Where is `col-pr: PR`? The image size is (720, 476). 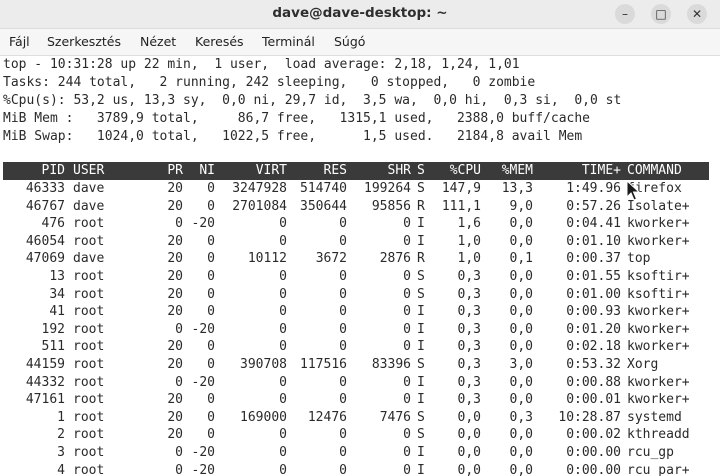 col-pr: PR is located at coordinates (175, 170).